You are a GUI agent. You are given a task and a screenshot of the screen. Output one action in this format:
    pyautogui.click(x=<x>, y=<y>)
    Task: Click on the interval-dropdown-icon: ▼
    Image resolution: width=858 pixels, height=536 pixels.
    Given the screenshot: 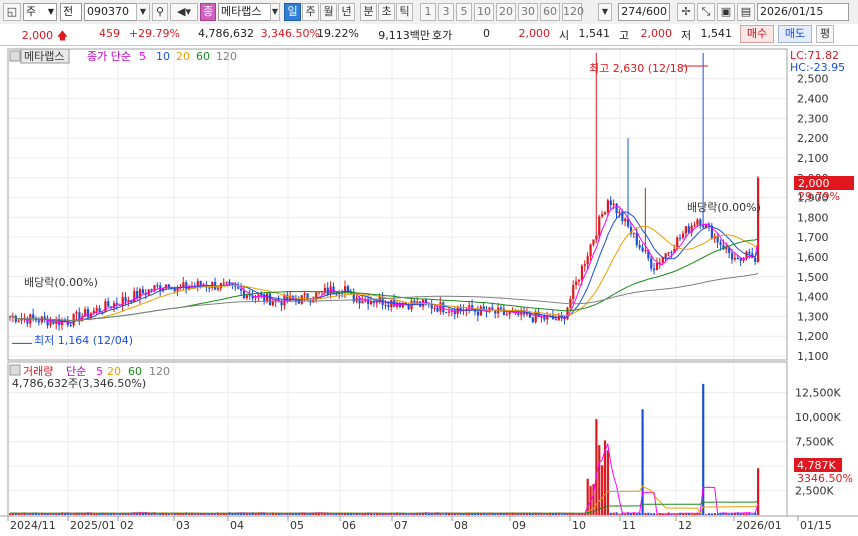 What is the action you would take?
    pyautogui.click(x=605, y=12)
    